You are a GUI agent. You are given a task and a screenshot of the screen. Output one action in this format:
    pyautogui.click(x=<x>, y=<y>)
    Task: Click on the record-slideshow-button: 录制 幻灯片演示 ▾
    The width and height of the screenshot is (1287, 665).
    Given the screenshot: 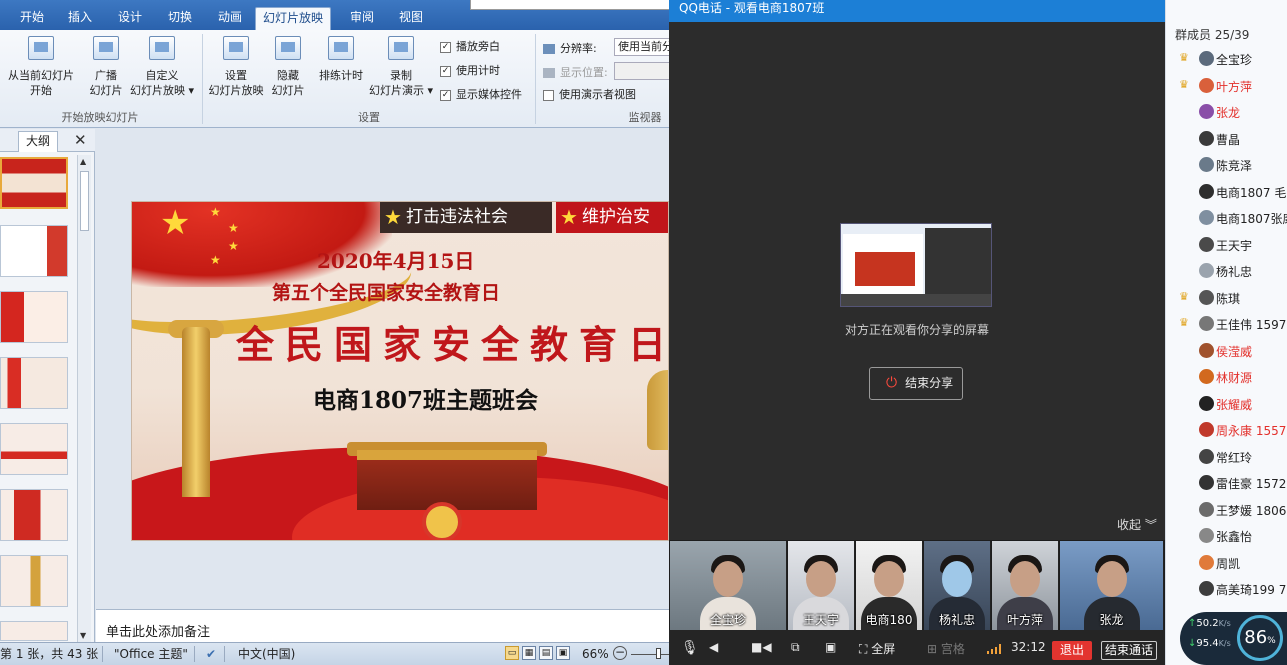 What is the action you would take?
    pyautogui.click(x=401, y=67)
    